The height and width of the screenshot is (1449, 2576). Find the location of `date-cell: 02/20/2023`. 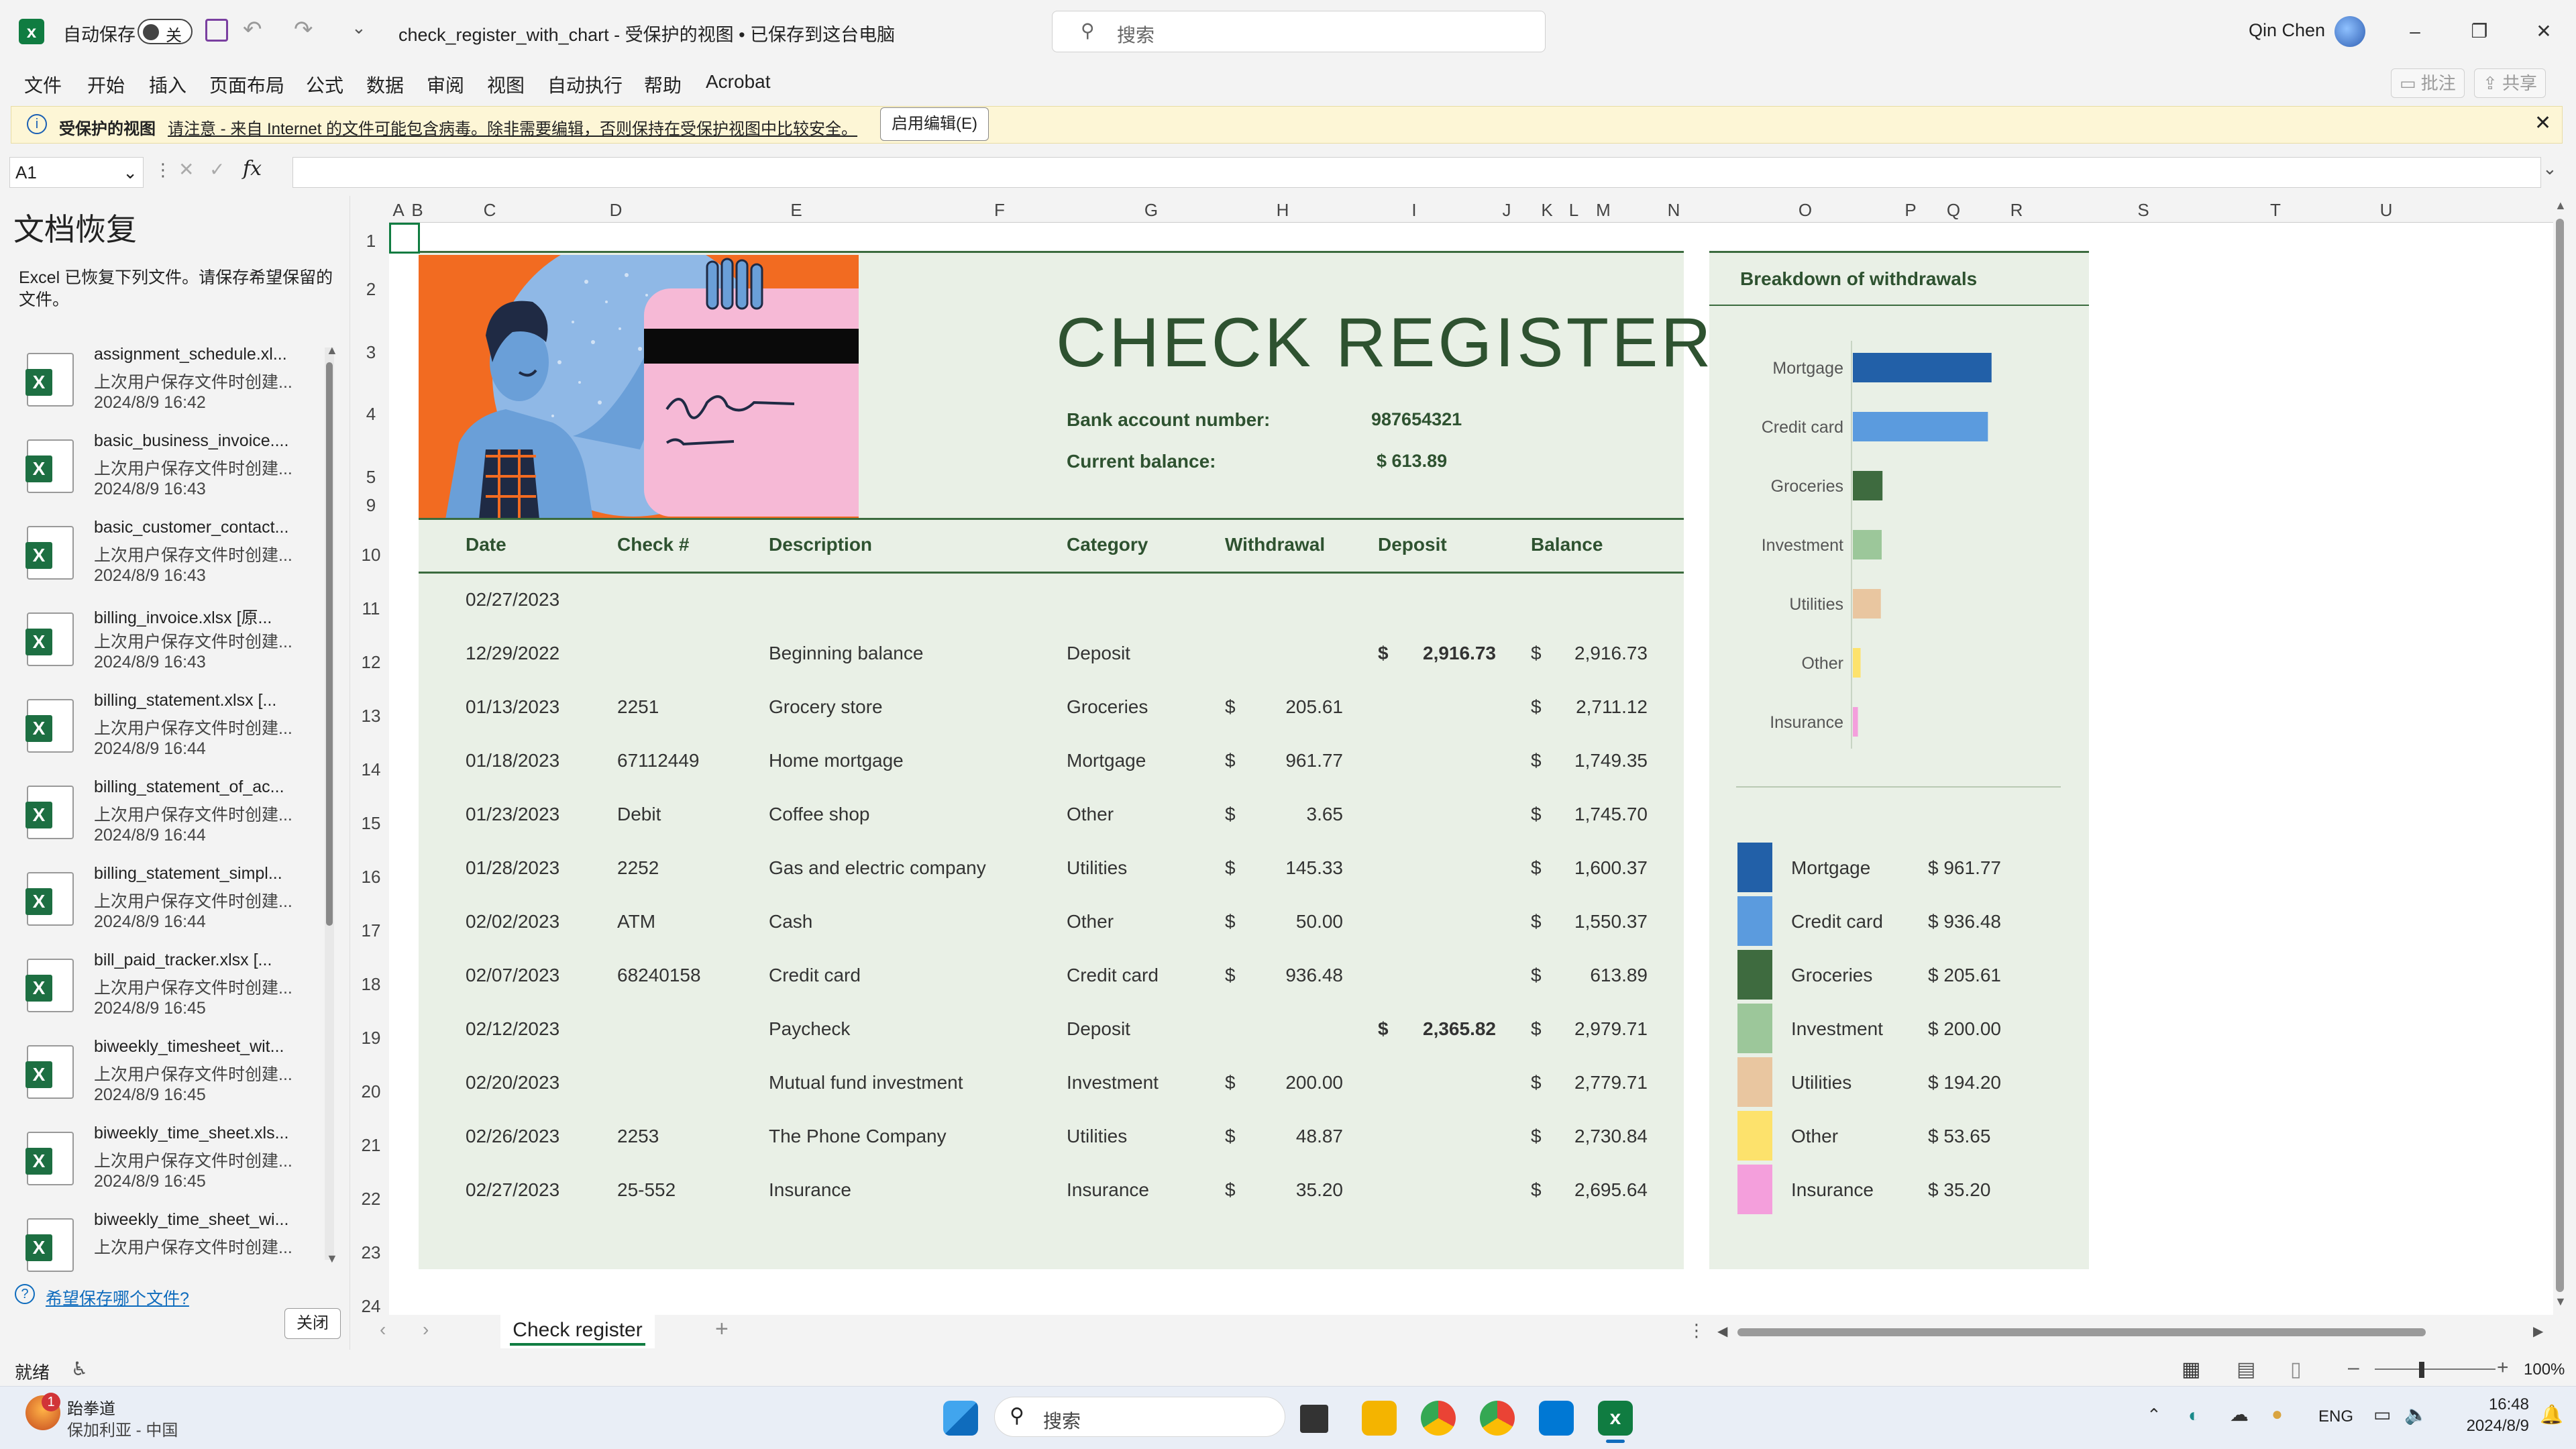

date-cell: 02/20/2023 is located at coordinates (512, 1082).